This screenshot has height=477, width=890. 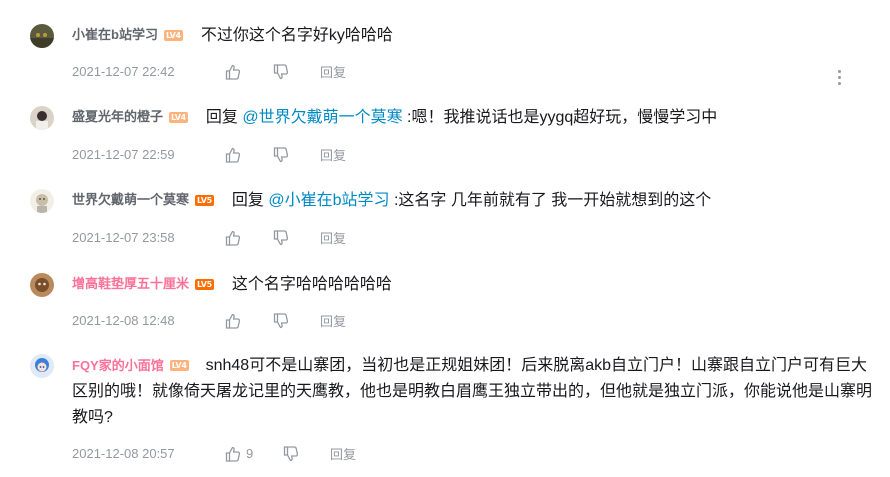 What do you see at coordinates (123, 237) in the screenshot?
I see `reply-time: 2021-12-07 23:58` at bounding box center [123, 237].